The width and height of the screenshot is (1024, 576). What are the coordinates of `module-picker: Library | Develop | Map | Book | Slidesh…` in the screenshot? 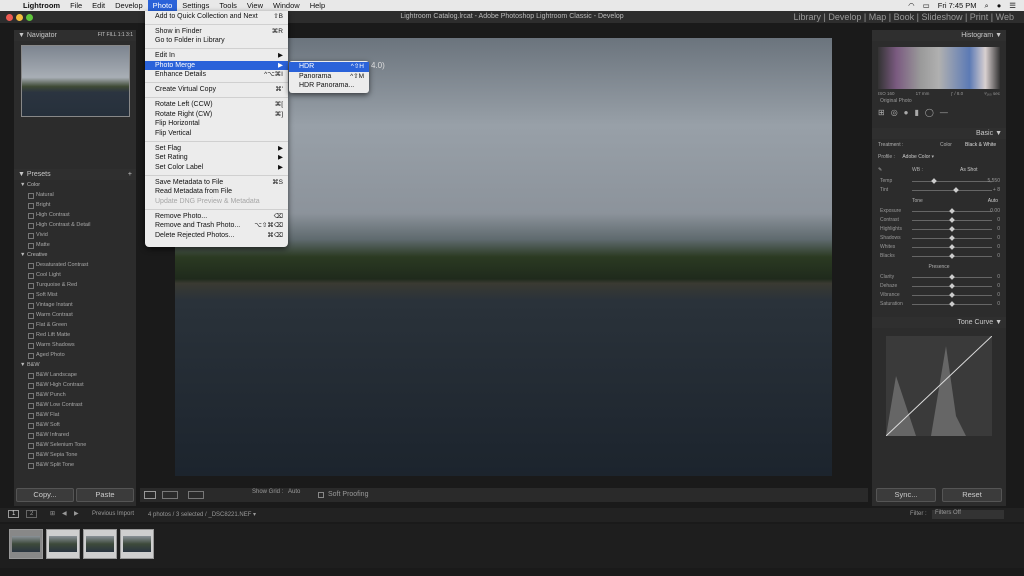 It's located at (904, 17).